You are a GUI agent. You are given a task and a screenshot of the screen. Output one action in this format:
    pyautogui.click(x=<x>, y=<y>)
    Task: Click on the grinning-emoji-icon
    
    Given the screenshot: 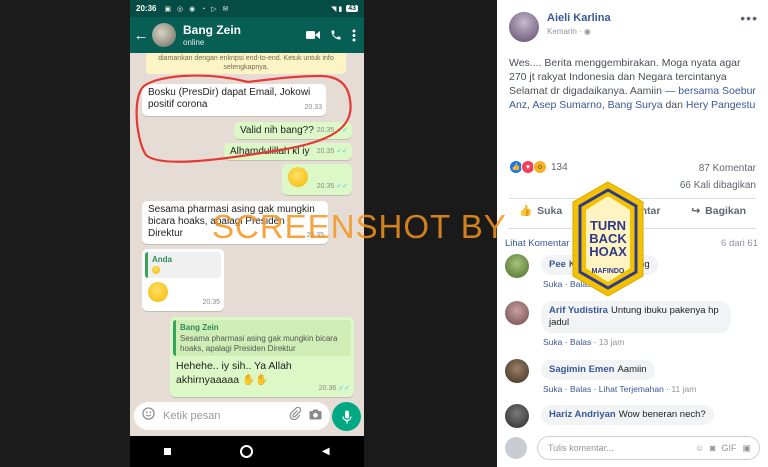 What is the action you would take?
    pyautogui.click(x=298, y=177)
    